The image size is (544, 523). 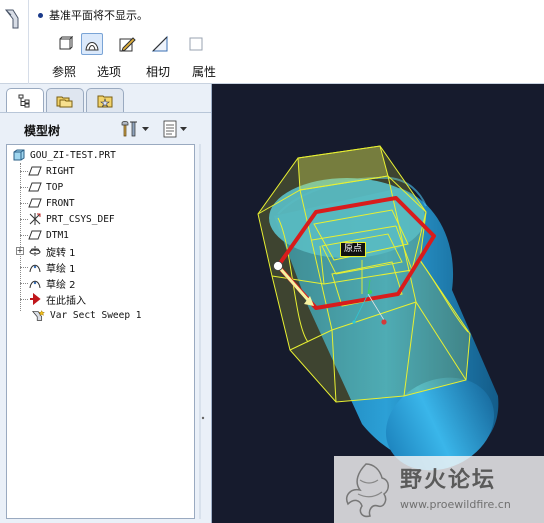 I want to click on tab-favorites, so click(x=105, y=100).